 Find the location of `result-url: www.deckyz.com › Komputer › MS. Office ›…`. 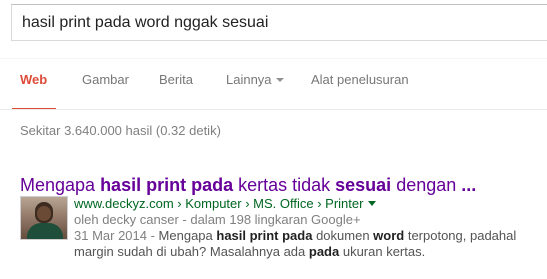

result-url: www.deckyz.com › Komputer › MS. Office ›… is located at coordinates (218, 203).